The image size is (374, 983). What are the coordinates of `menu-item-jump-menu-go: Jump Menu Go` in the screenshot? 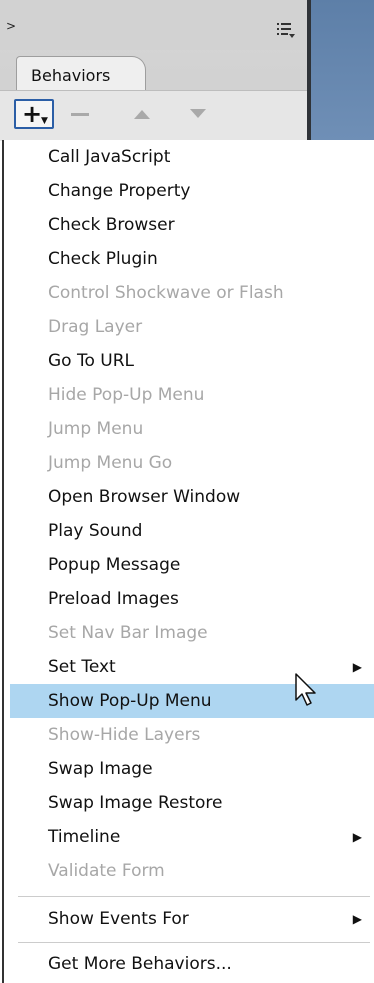 It's located at (192, 463).